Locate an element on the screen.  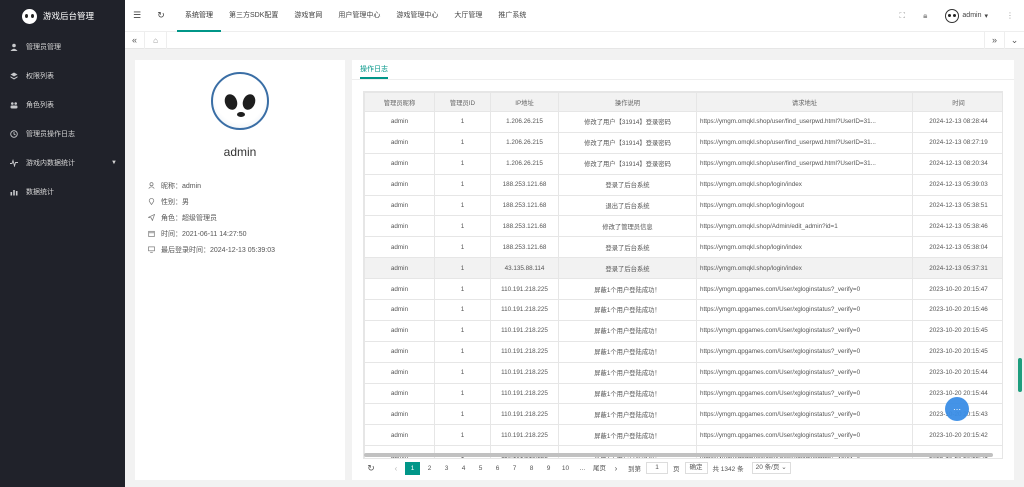
user-menu: admin ▾ is located at coordinates (966, 15).